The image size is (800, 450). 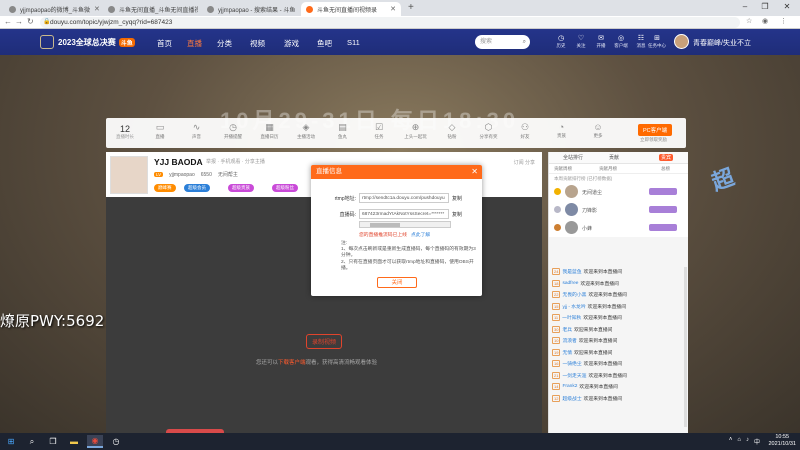 What do you see at coordinates (87, 42) in the screenshot?
I see `site-logo: 2023全球总决赛 斗鱼` at bounding box center [87, 42].